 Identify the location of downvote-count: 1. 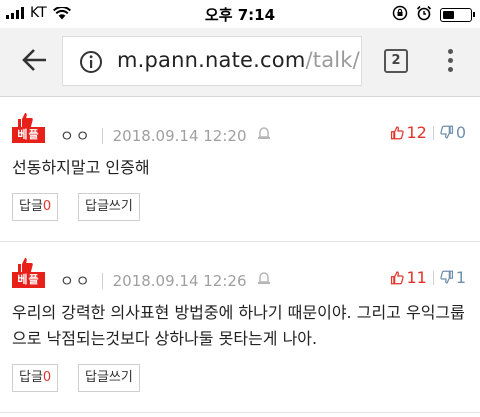
(460, 277).